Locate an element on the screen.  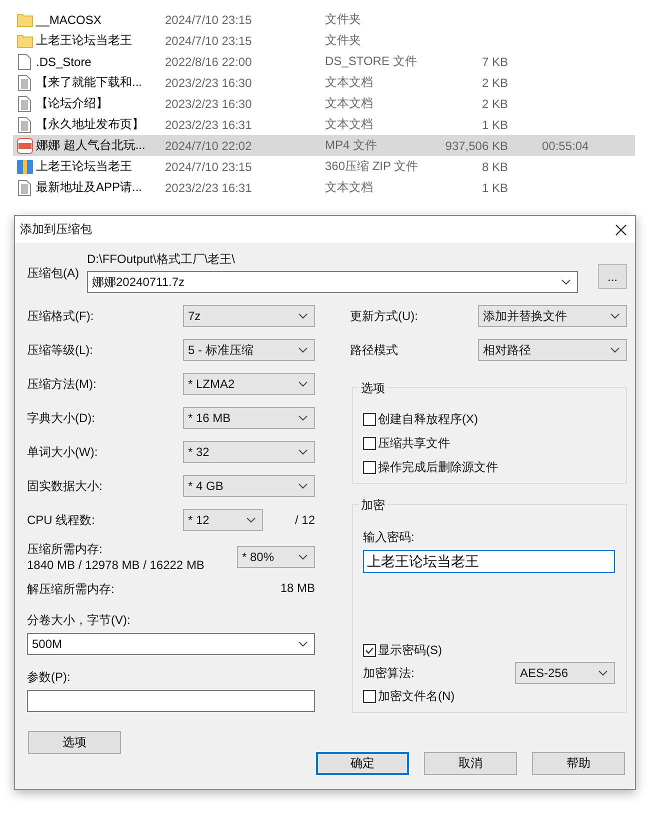
options-button: 选项 is located at coordinates (74, 742).